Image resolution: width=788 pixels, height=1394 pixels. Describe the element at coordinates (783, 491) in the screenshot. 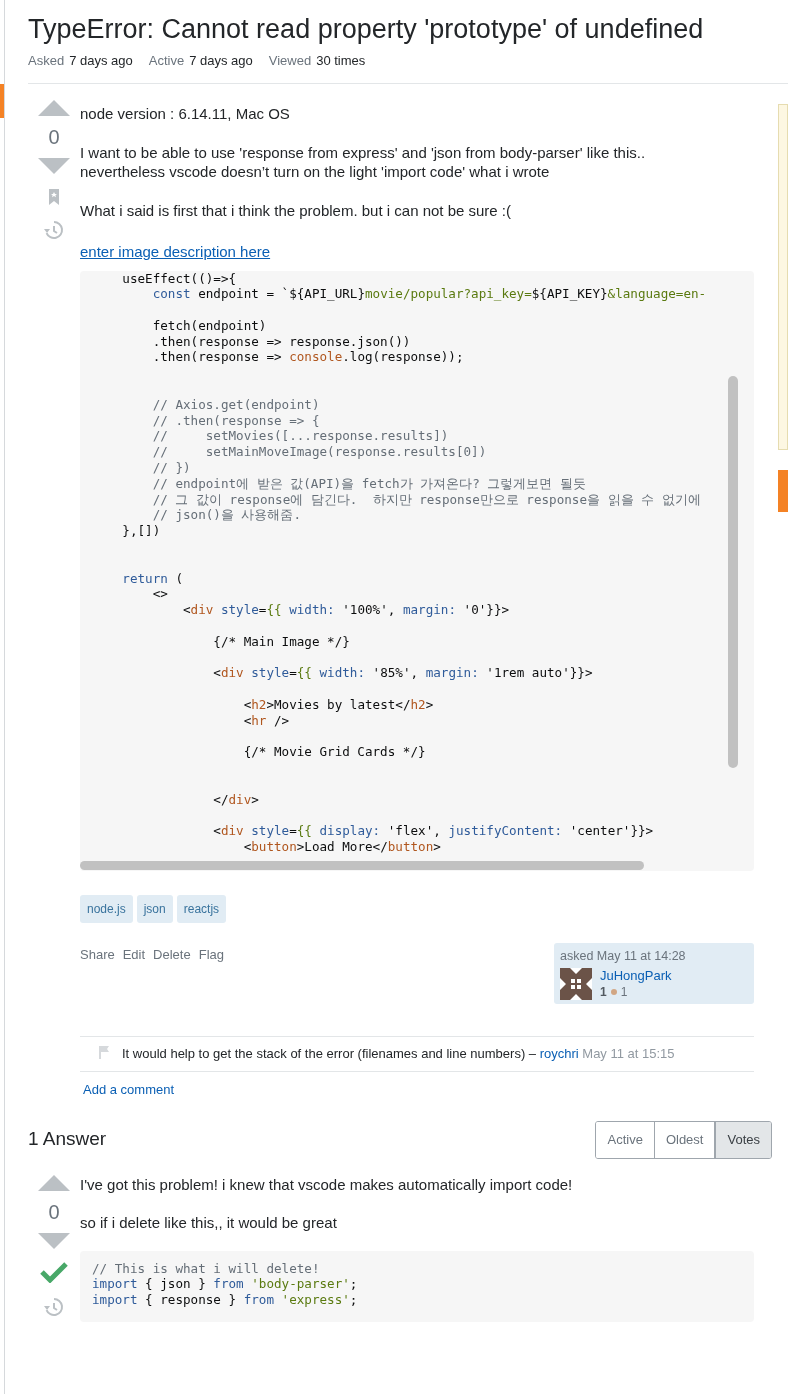

I see `sidebar-button` at that location.